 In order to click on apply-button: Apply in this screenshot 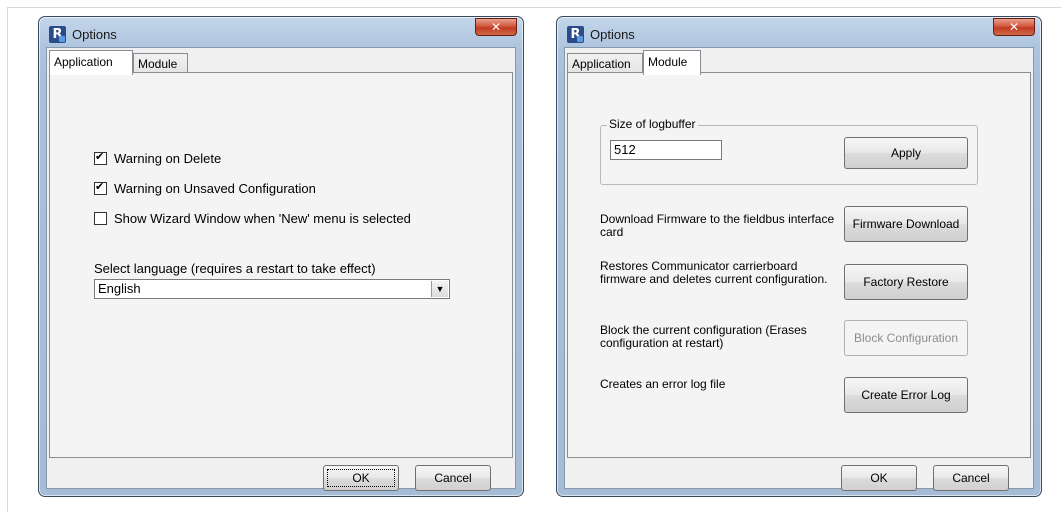, I will do `click(906, 153)`.